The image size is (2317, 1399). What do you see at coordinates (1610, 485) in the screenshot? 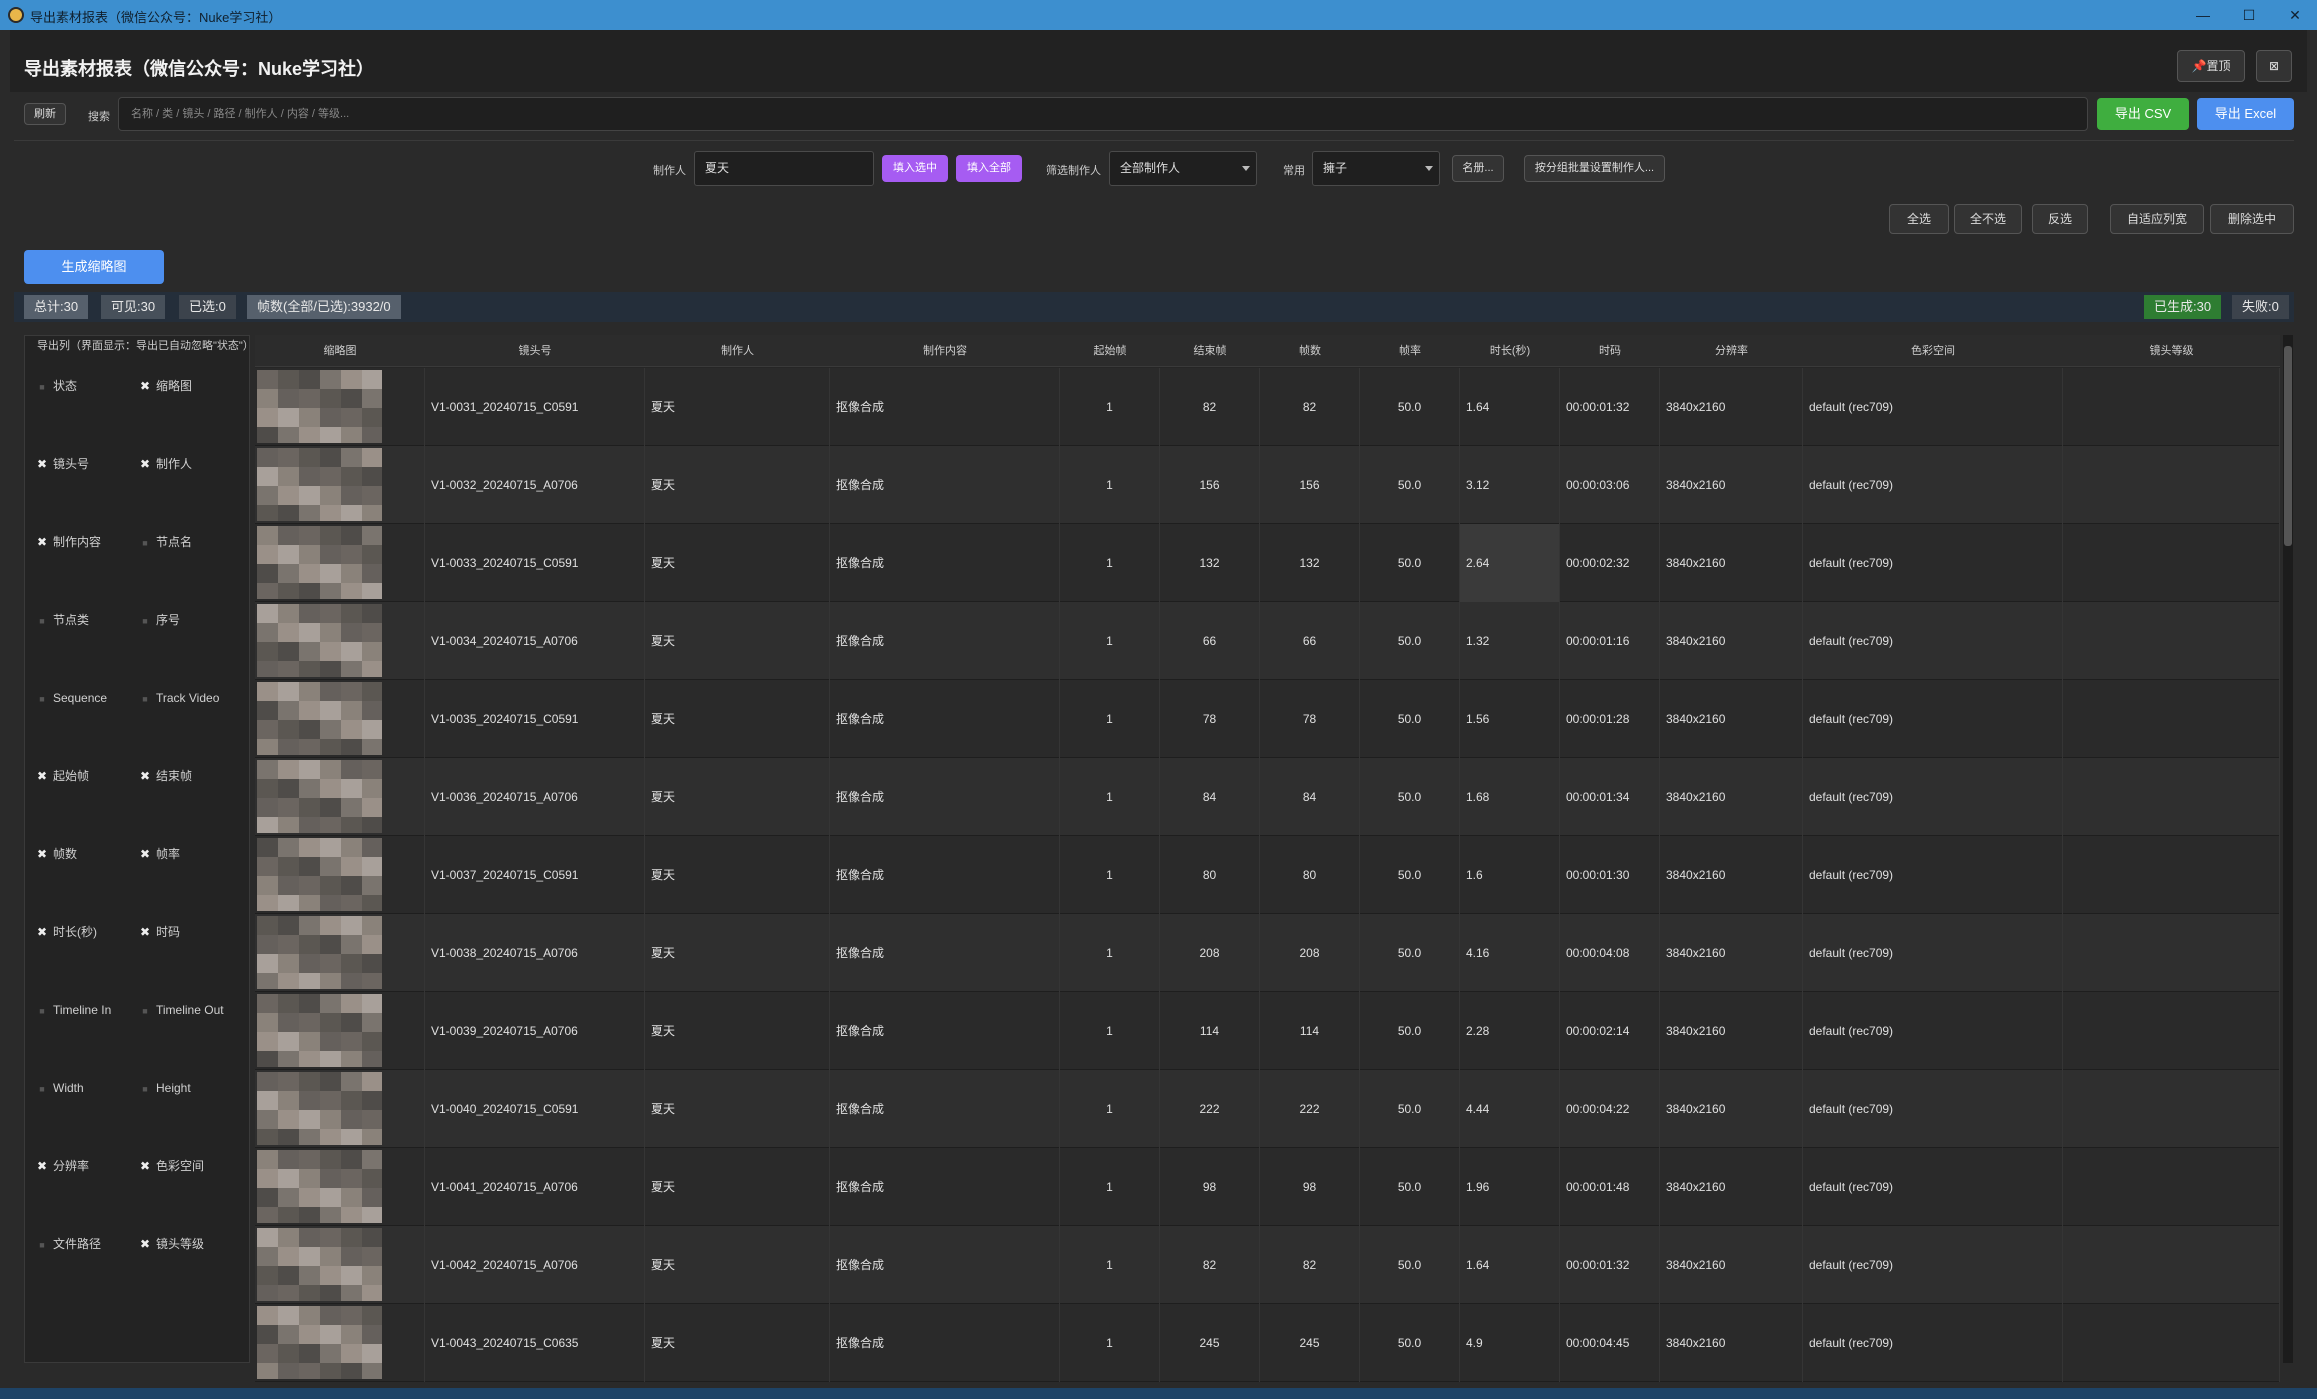
I see `cell-tc: 00:00:03:06` at bounding box center [1610, 485].